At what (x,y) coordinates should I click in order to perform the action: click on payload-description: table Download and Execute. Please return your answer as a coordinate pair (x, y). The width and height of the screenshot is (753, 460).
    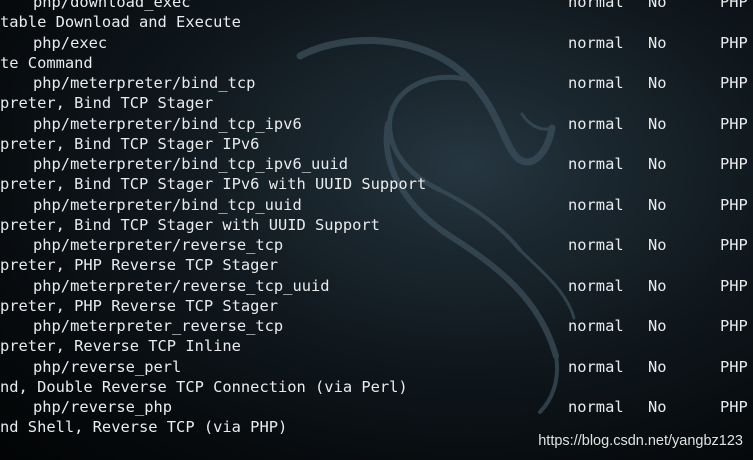
    Looking at the image, I should click on (120, 22).